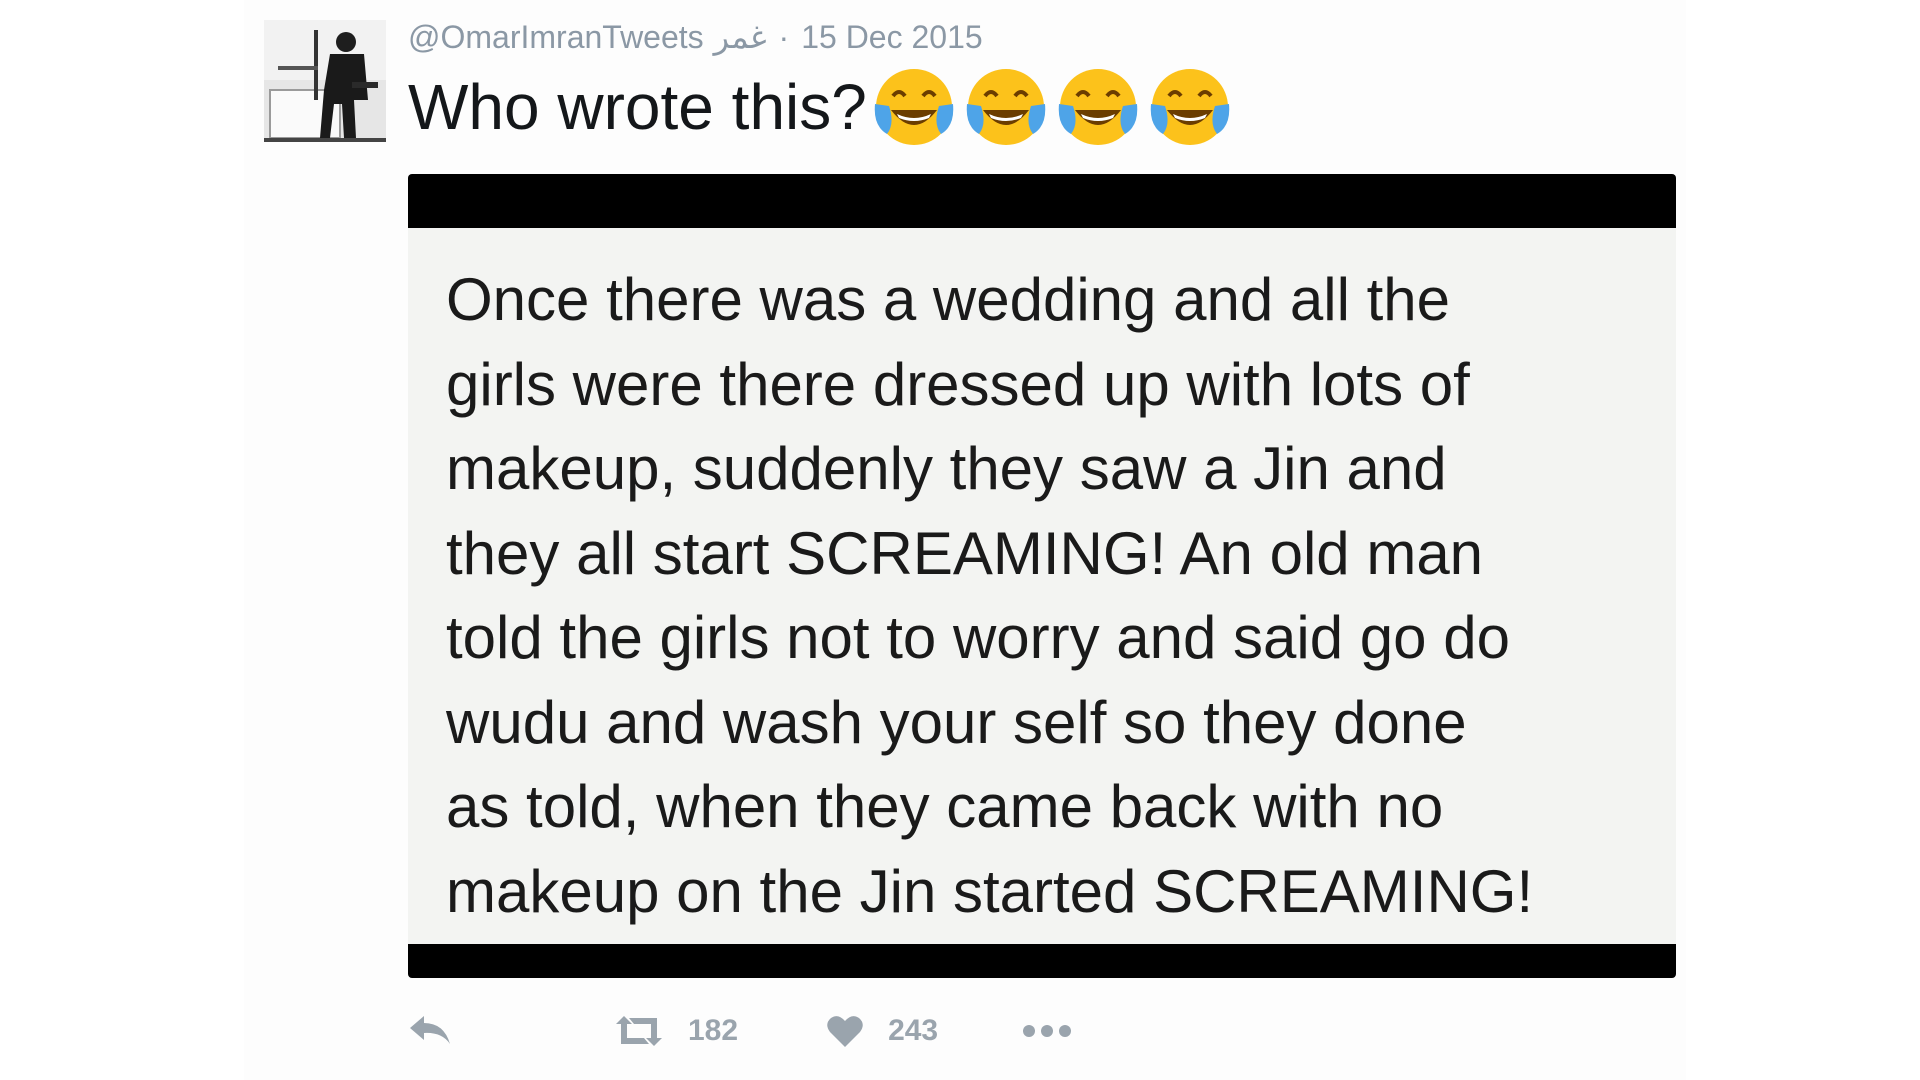  I want to click on tweet-text-line: Who wrote this?, so click(820, 107).